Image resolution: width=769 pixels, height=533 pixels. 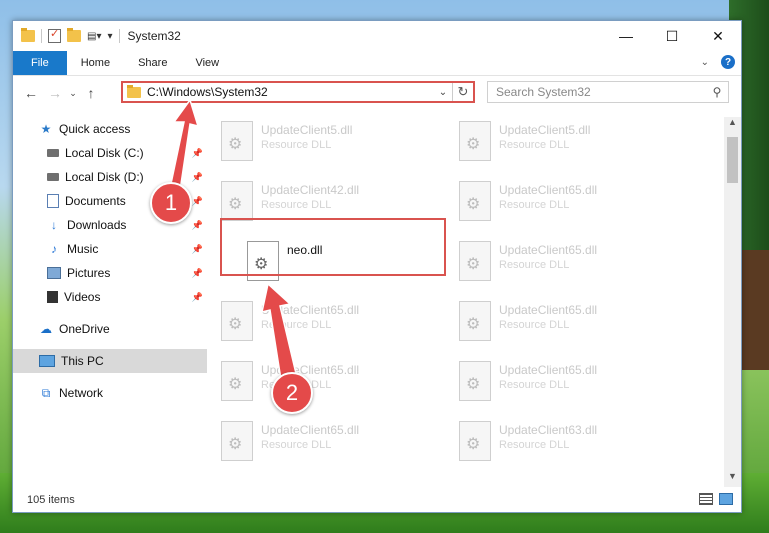 I want to click on title-bar: ▤▾ ▾ System32 — ☐ ✕, so click(x=377, y=36).